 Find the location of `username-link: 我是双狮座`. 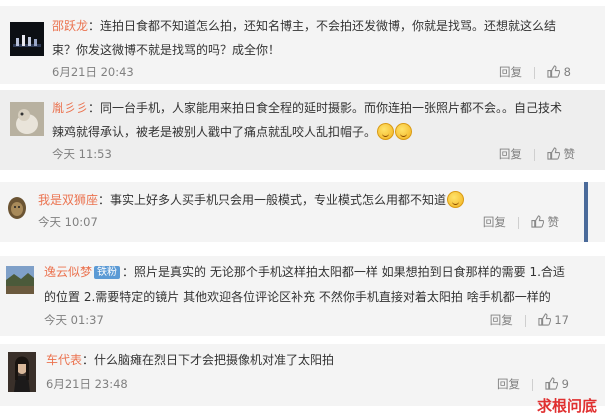

username-link: 我是双狮座 is located at coordinates (68, 200).